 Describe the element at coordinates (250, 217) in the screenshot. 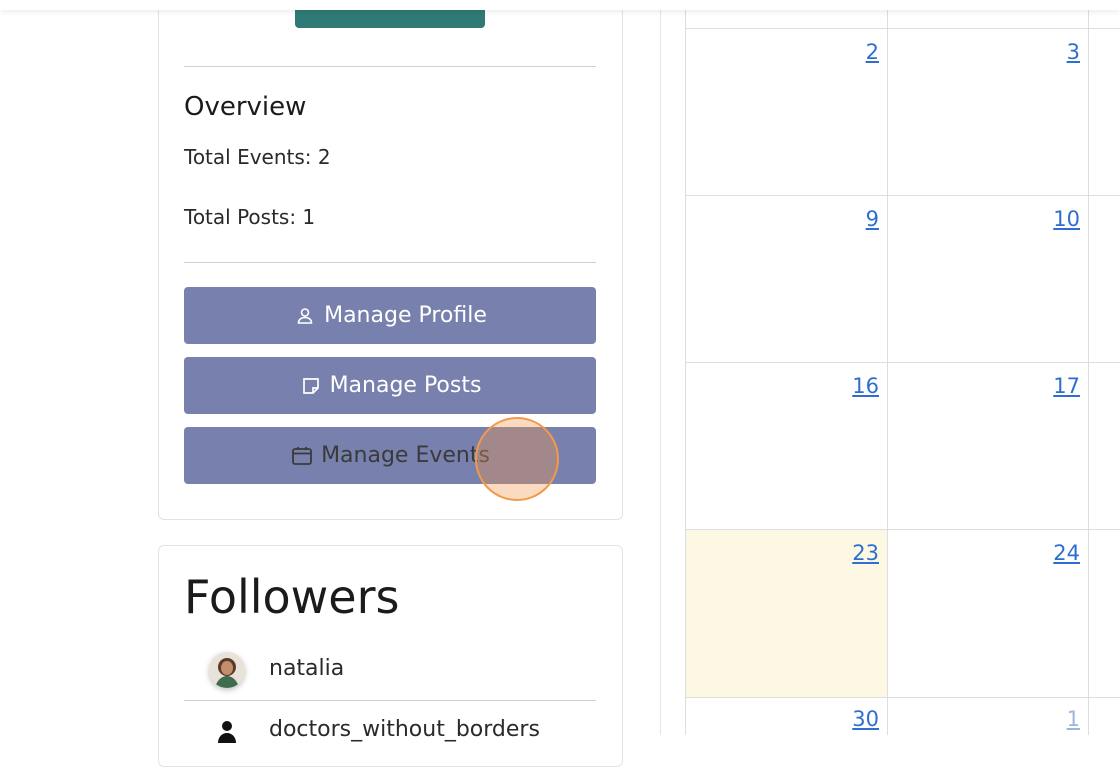

I see `total-posts-stat: Total Posts: 1` at that location.